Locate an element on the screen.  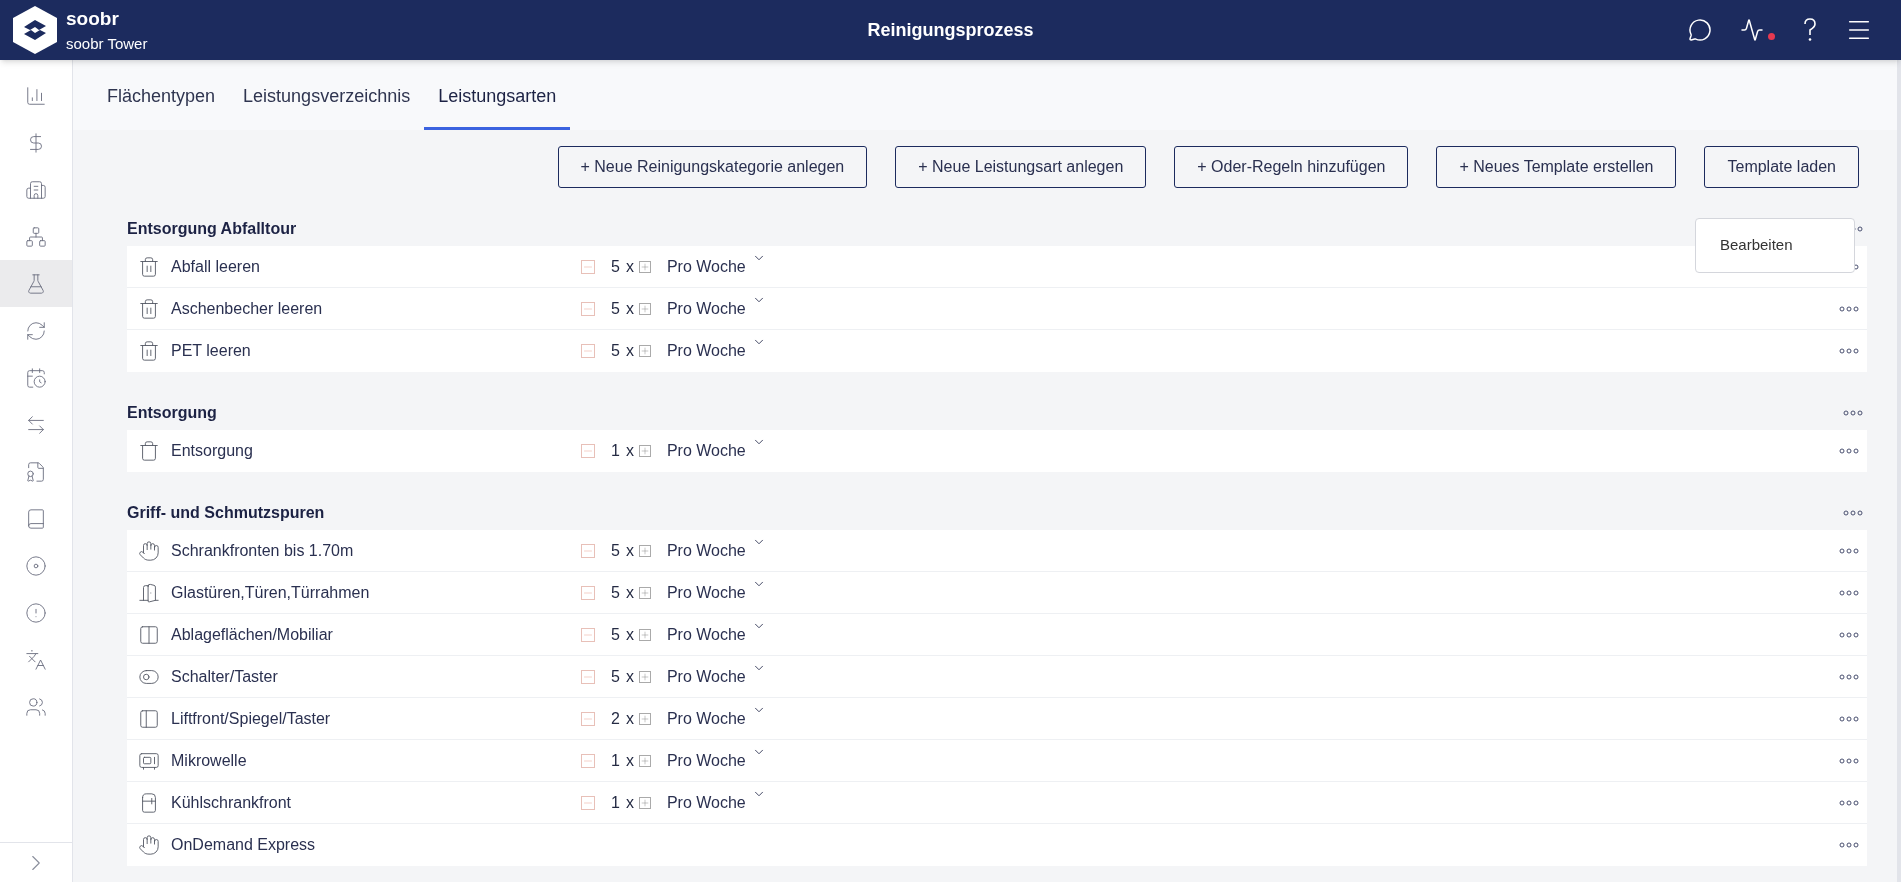
action-button: + Neue Reinigungskategorie anlegen is located at coordinates (712, 167).